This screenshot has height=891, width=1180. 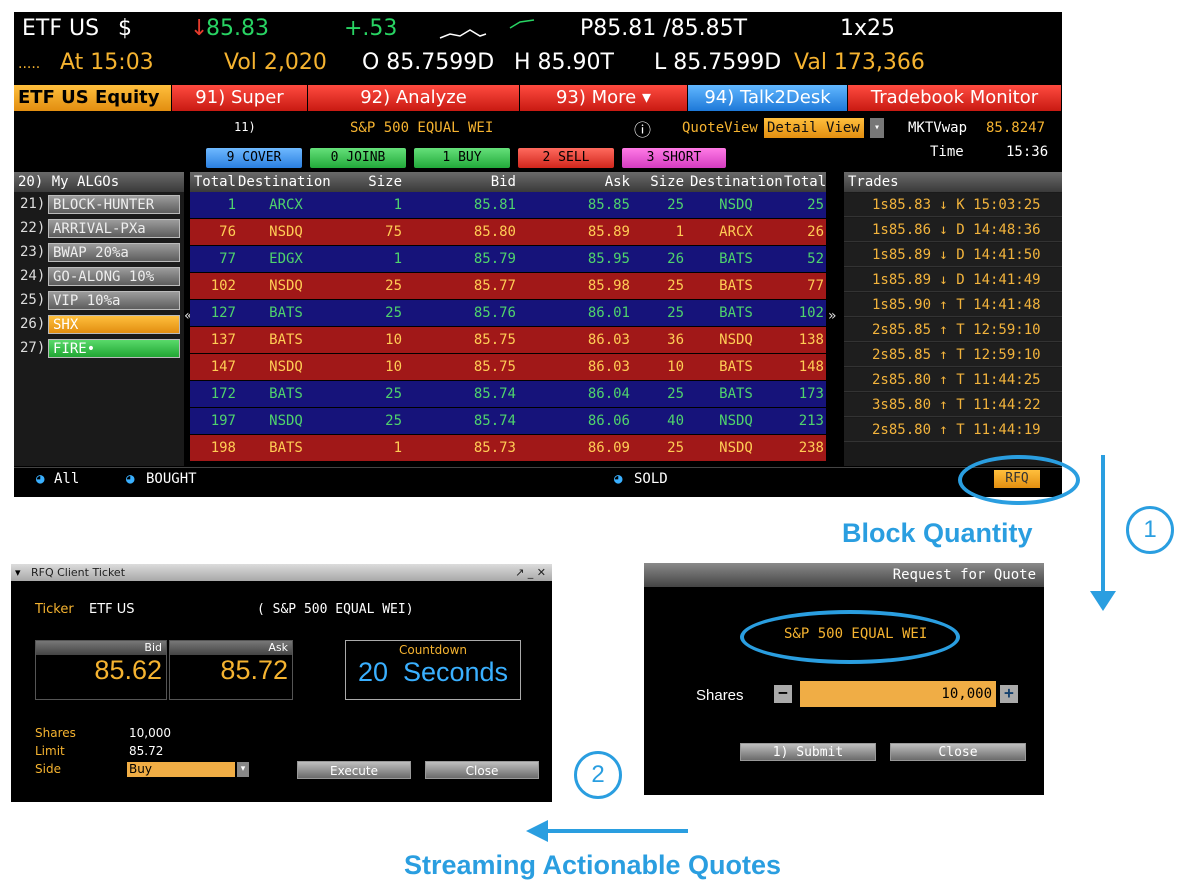 I want to click on book-cell: ARCX, so click(x=286, y=205).